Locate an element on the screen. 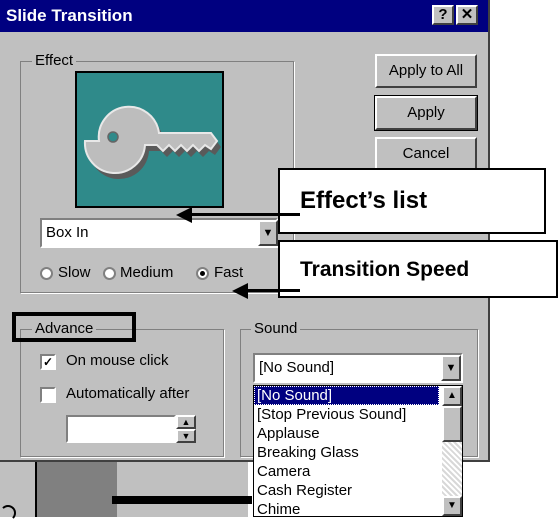 This screenshot has height=521, width=558. speed-fast-label: Fast is located at coordinates (228, 272).